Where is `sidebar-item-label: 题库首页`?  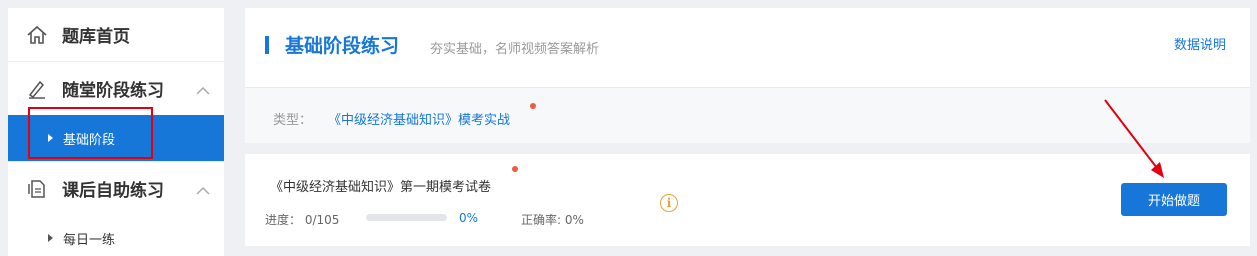
sidebar-item-label: 题库首页 is located at coordinates (96, 37).